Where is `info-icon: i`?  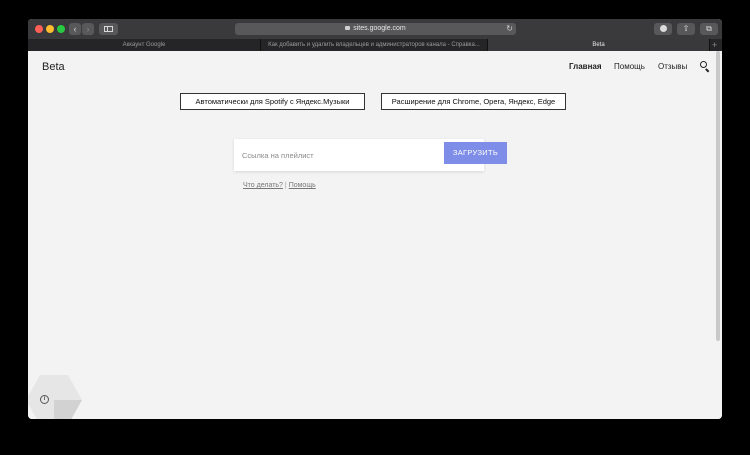 info-icon: i is located at coordinates (44, 399).